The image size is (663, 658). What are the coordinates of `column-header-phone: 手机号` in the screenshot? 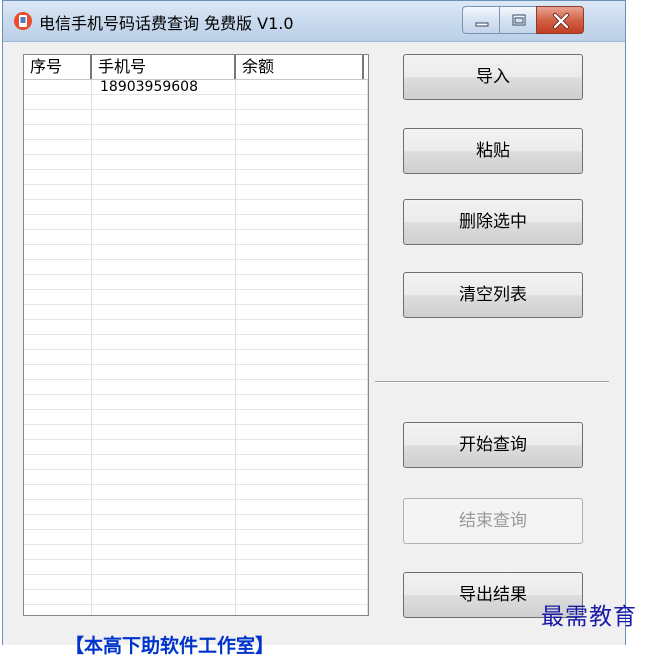 It's located at (164, 67).